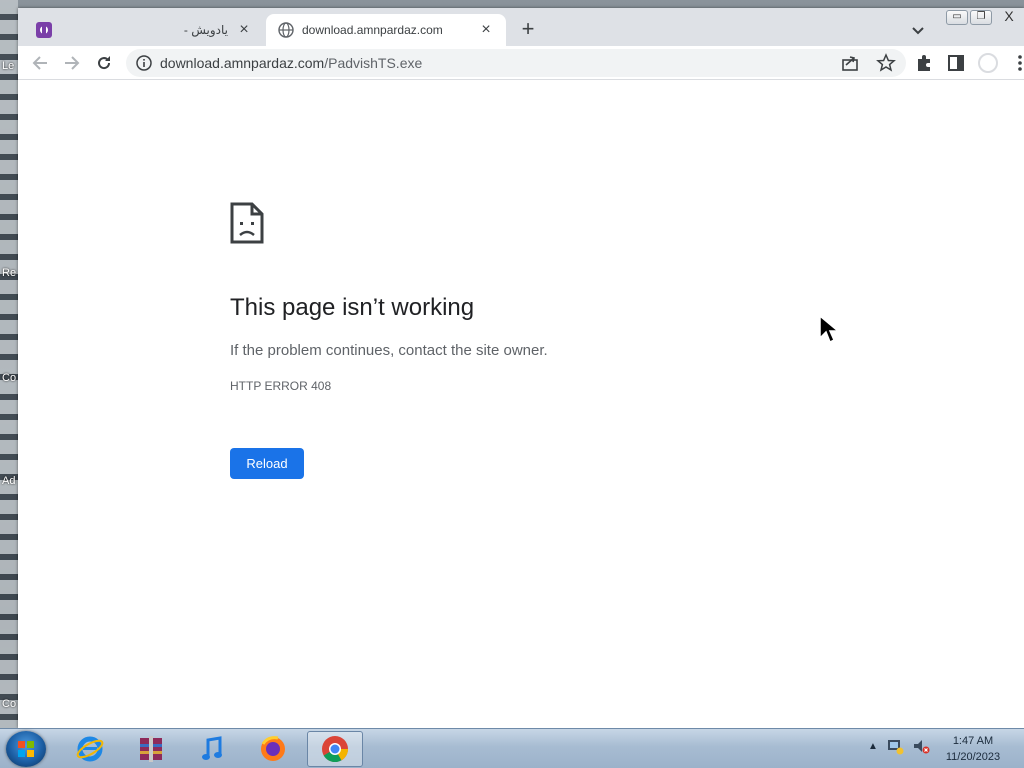 This screenshot has width=1024, height=768. Describe the element at coordinates (373, 63) in the screenshot. I see `url-path: /PadvishTS.exe` at that location.